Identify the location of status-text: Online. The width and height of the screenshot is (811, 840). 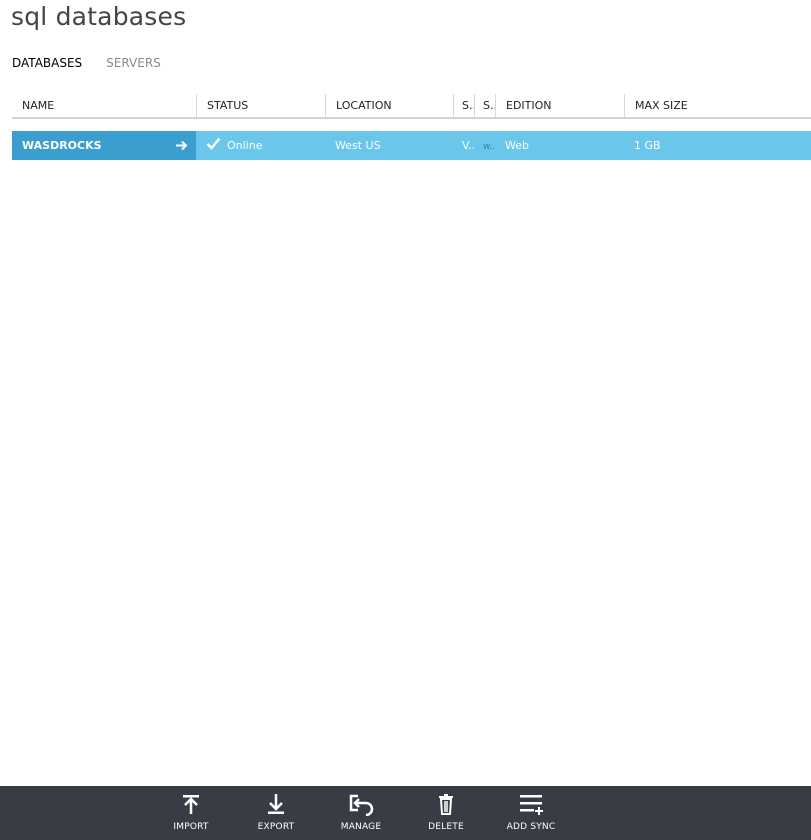
(245, 145).